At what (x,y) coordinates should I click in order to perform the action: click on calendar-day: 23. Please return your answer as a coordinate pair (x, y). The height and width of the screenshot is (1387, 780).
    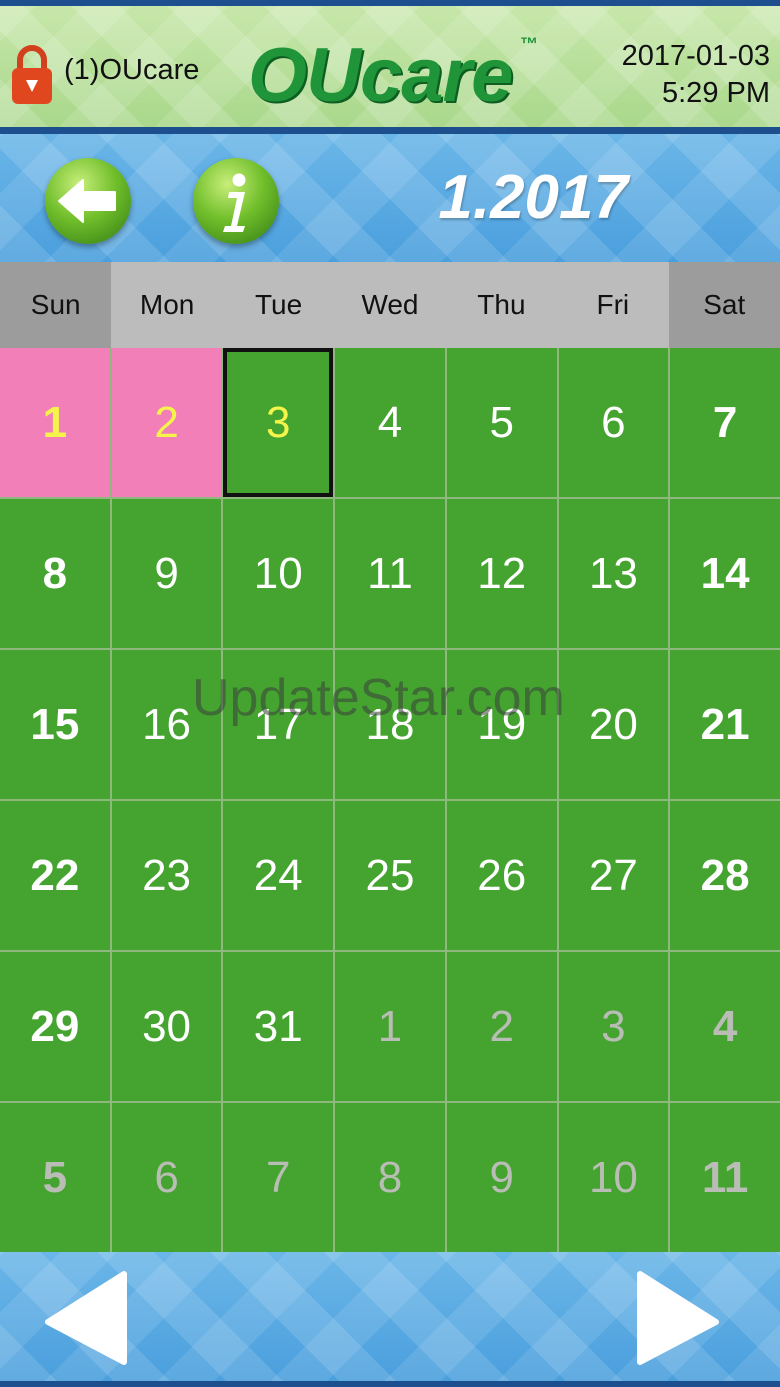
    Looking at the image, I should click on (166, 875).